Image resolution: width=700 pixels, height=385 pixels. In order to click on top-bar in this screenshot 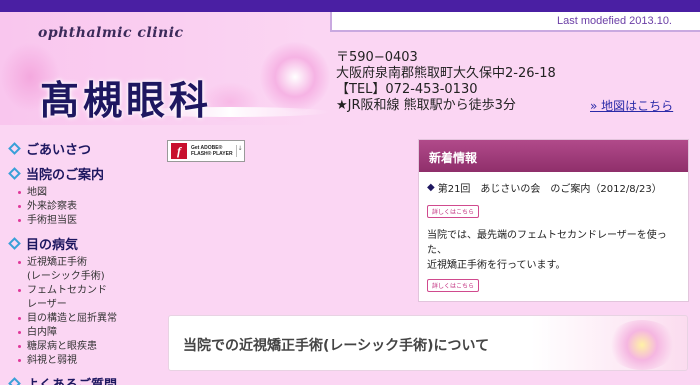, I will do `click(350, 6)`.